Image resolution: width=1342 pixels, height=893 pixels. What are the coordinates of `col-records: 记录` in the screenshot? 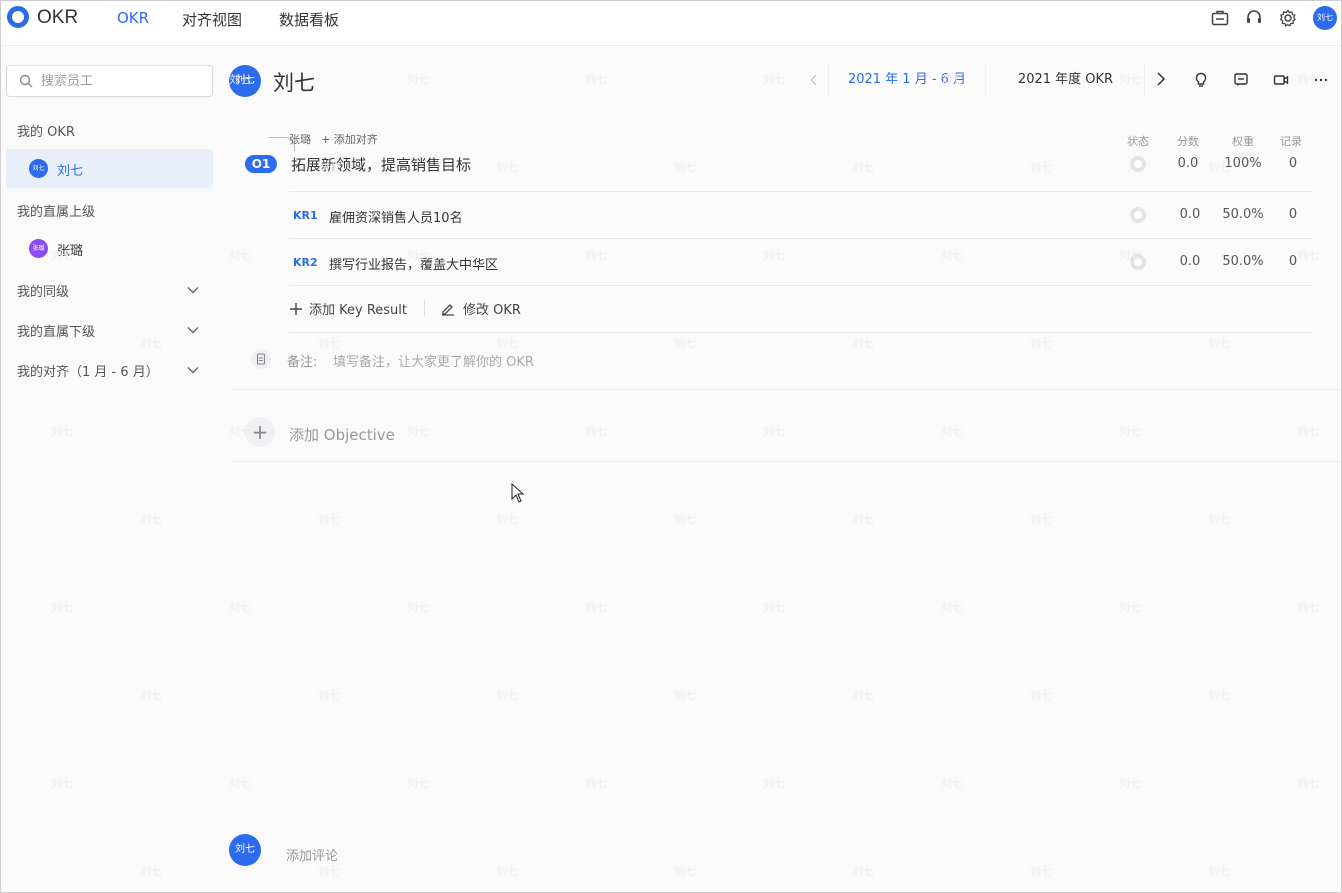 It's located at (1291, 141).